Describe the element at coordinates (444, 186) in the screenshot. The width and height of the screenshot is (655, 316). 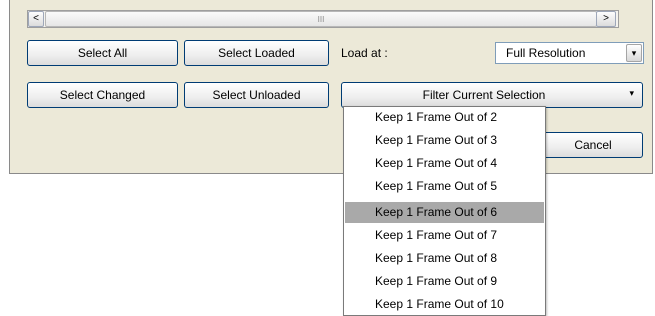
I see `dropdown-item: Keep 1 Frame Out of 5` at that location.